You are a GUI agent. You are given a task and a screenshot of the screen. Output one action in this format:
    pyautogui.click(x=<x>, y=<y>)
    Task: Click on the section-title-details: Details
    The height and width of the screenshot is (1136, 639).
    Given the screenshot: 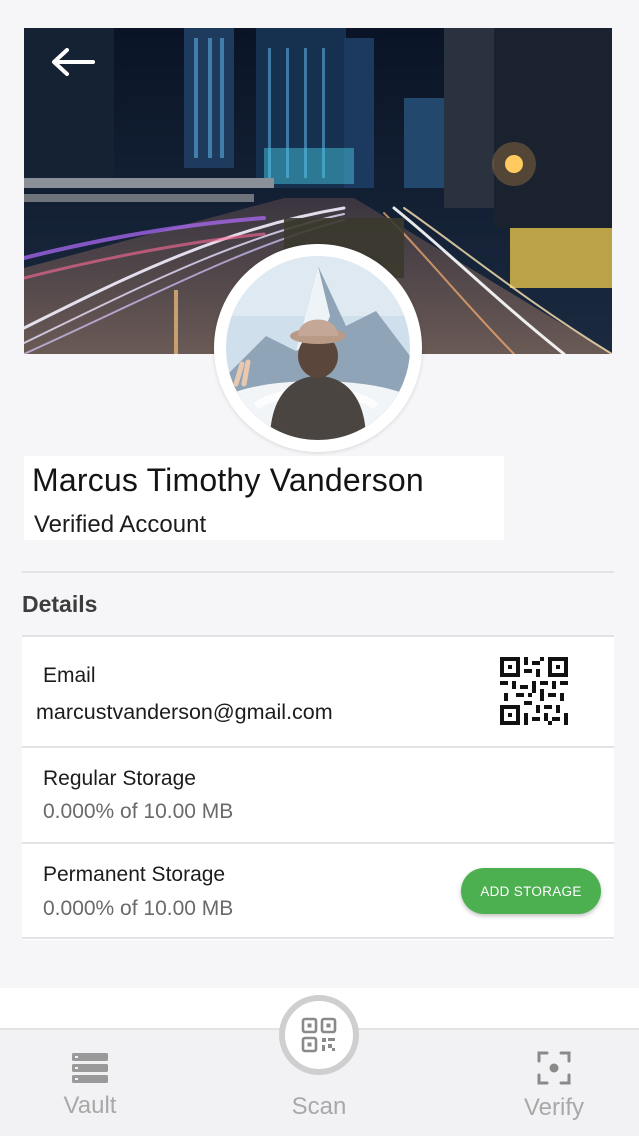 What is the action you would take?
    pyautogui.click(x=60, y=604)
    